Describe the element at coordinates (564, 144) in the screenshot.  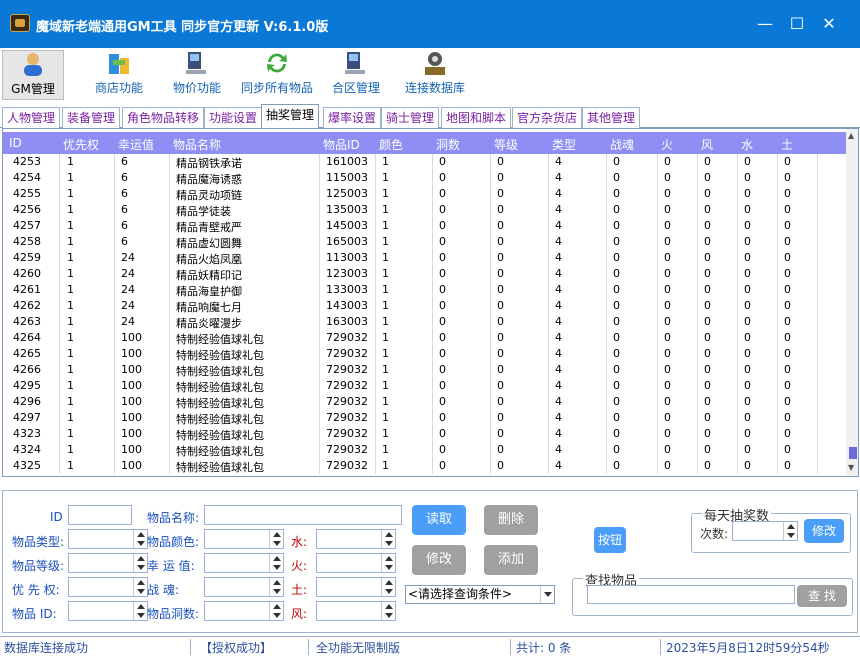
I see `column-header: 类型` at that location.